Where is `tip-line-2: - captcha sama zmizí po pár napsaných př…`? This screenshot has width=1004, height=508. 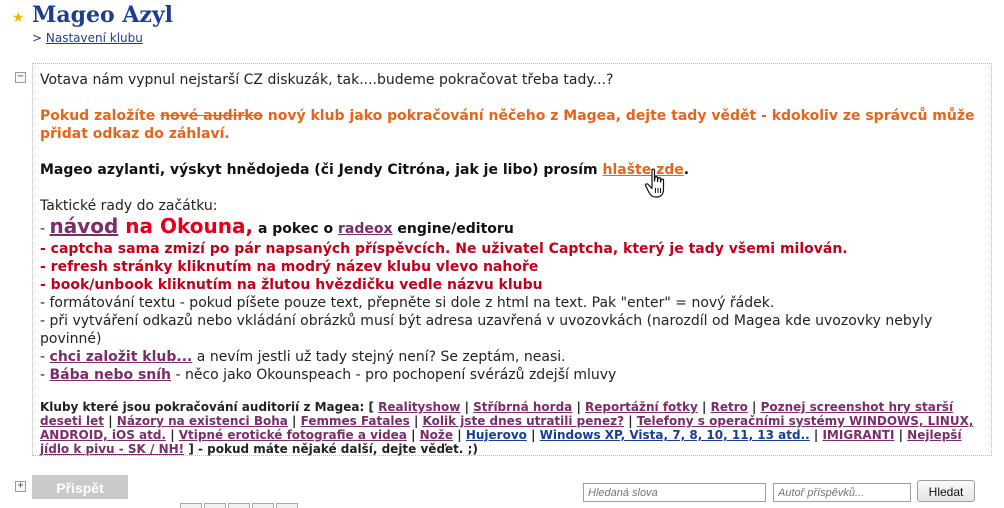
tip-line-2: - captcha sama zmizí po pár napsaných př… is located at coordinates (444, 249).